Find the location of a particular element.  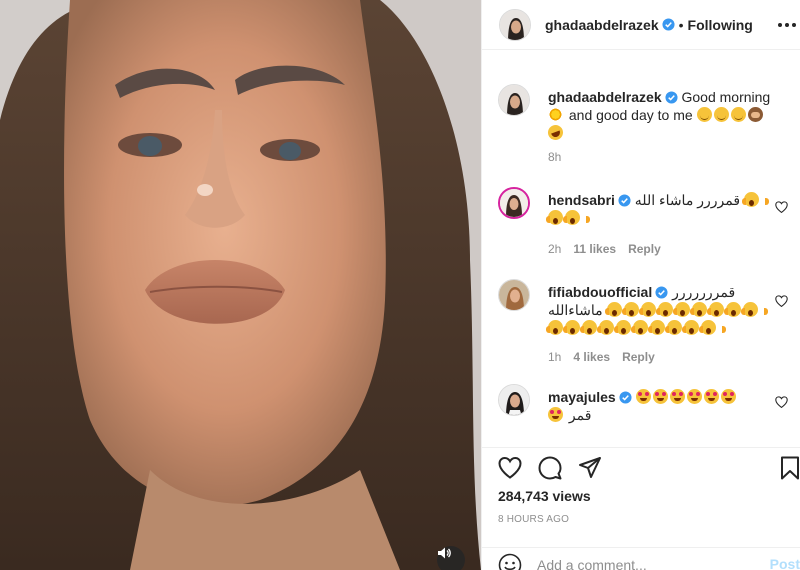

comment-meta: 2h 11 likes Reply is located at coordinates (604, 249).